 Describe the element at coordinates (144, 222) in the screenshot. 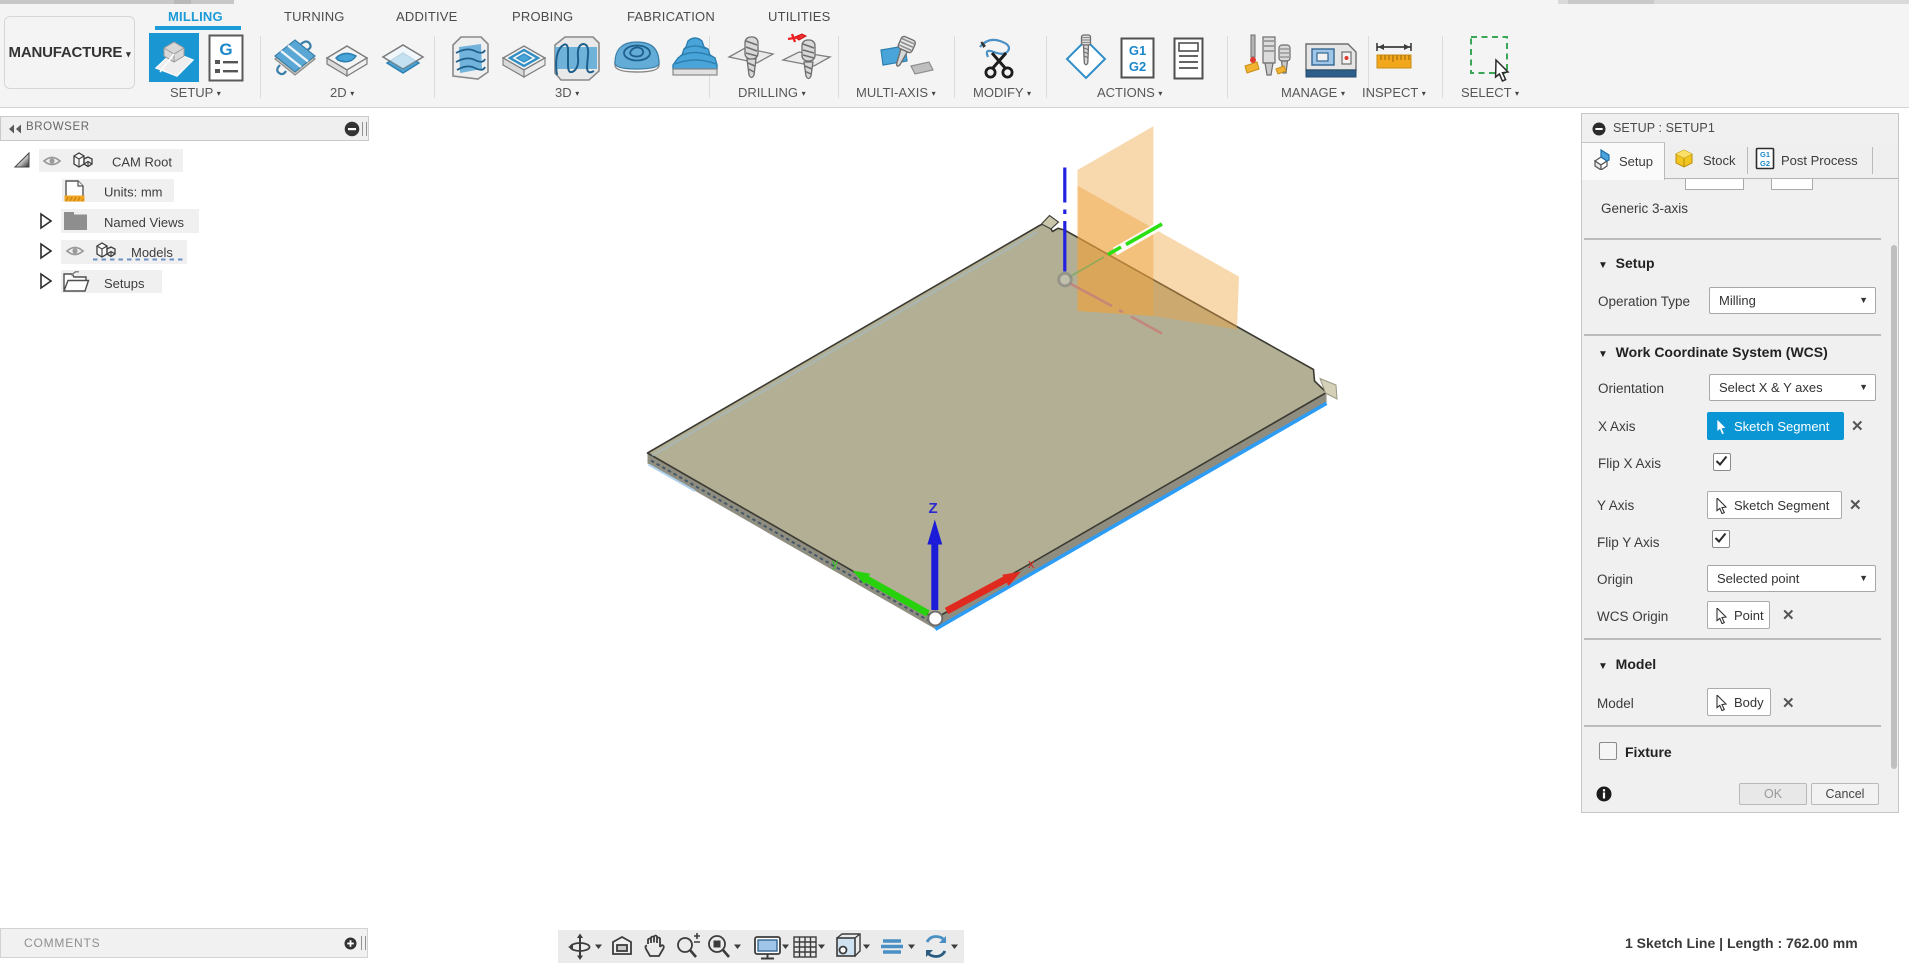

I see `svg-text: Named Views` at that location.